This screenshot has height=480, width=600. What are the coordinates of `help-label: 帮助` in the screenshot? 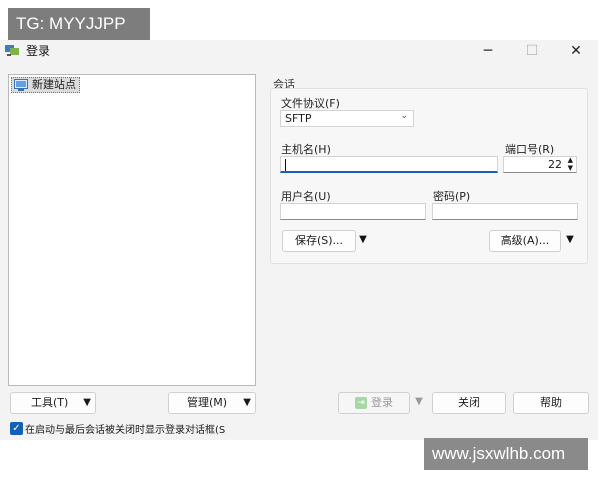 It's located at (551, 402).